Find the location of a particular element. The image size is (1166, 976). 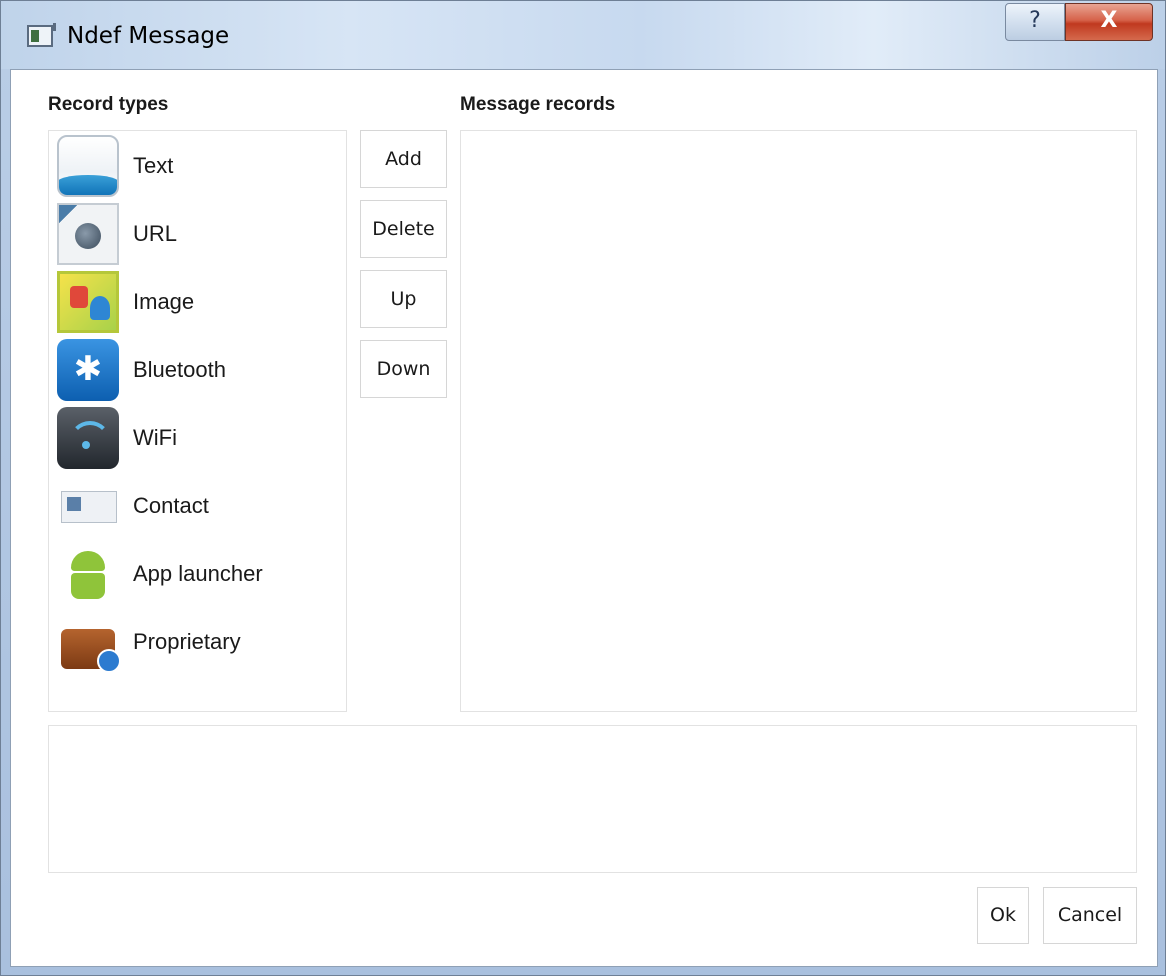

bluetooth-icon: ✱ is located at coordinates (88, 370).